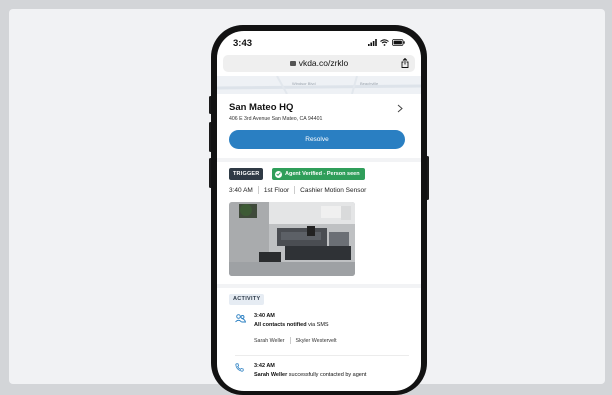  What do you see at coordinates (304, 83) in the screenshot?
I see `map-label: Windsor Blvd` at bounding box center [304, 83].